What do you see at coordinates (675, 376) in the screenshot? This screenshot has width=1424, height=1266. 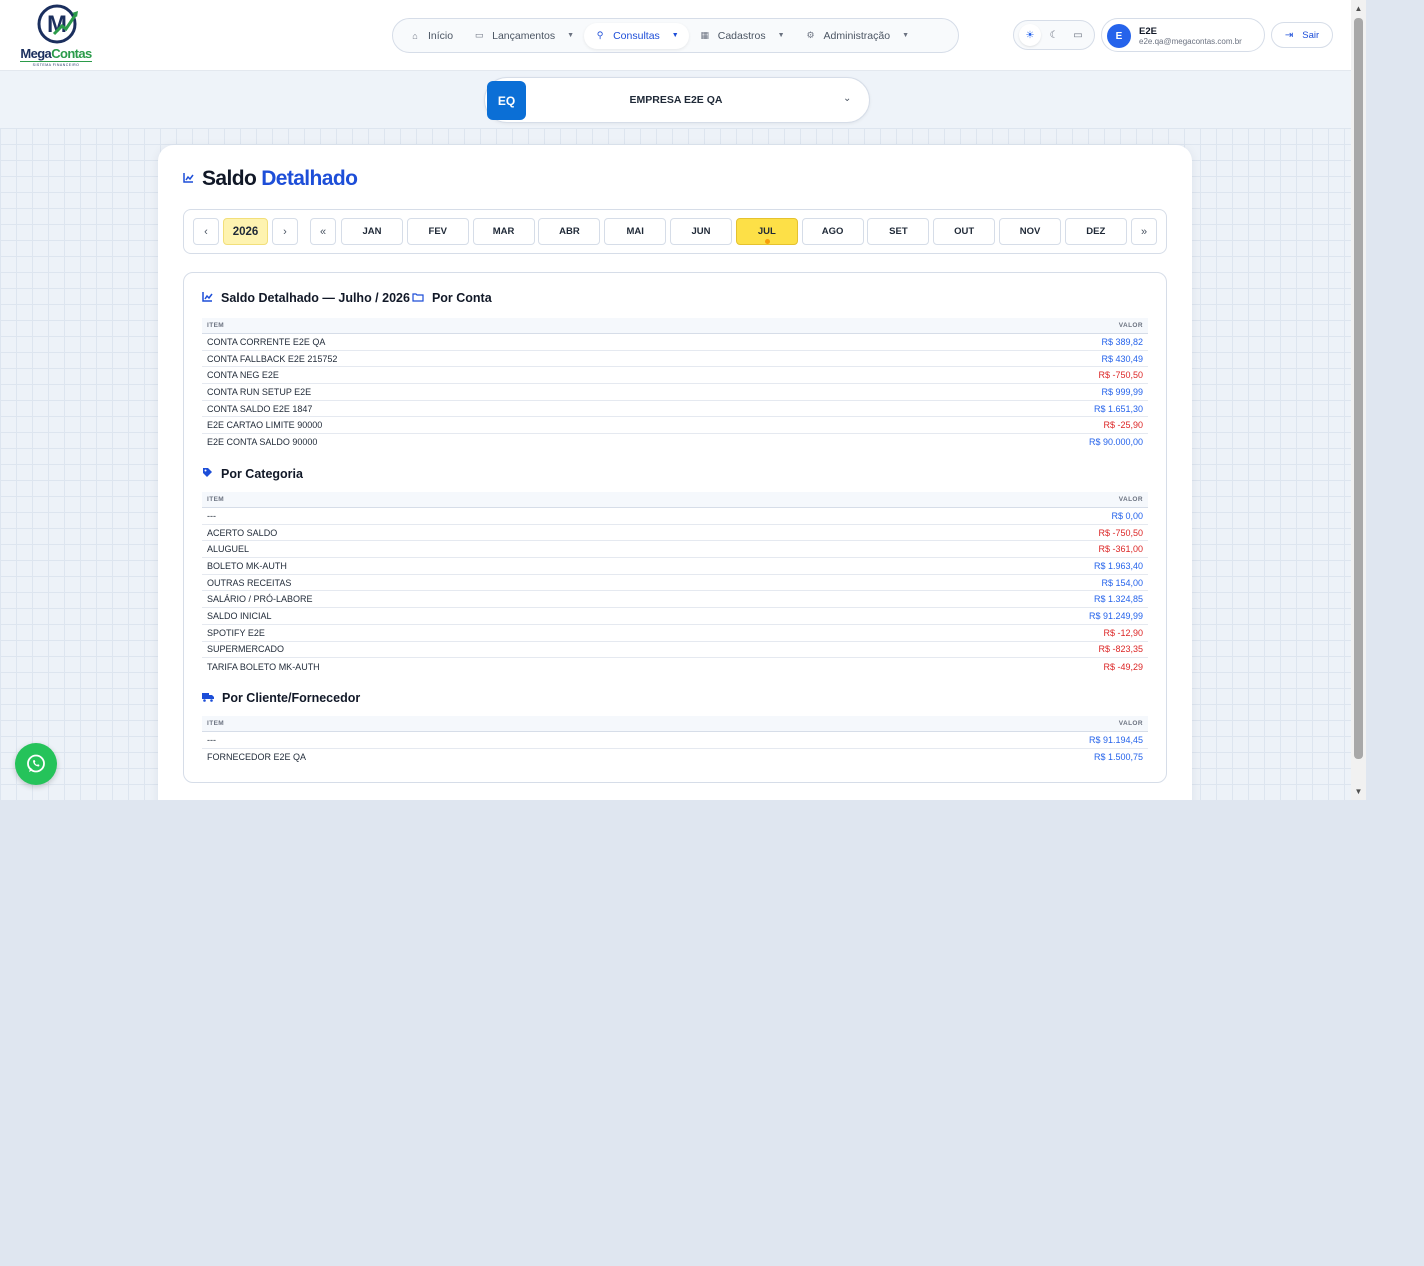 I see `table-row: CONTA NEG E2E R$ -750,50` at bounding box center [675, 376].